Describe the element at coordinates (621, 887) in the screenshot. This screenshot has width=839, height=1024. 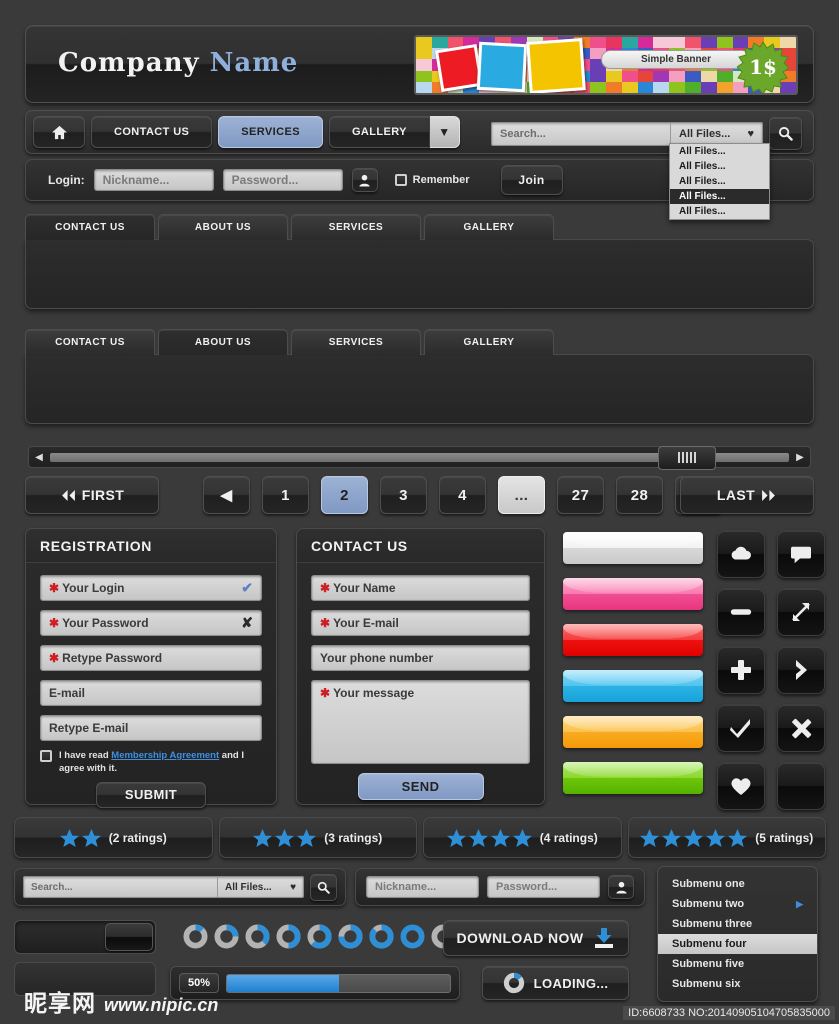
I see `compact-login-button` at that location.